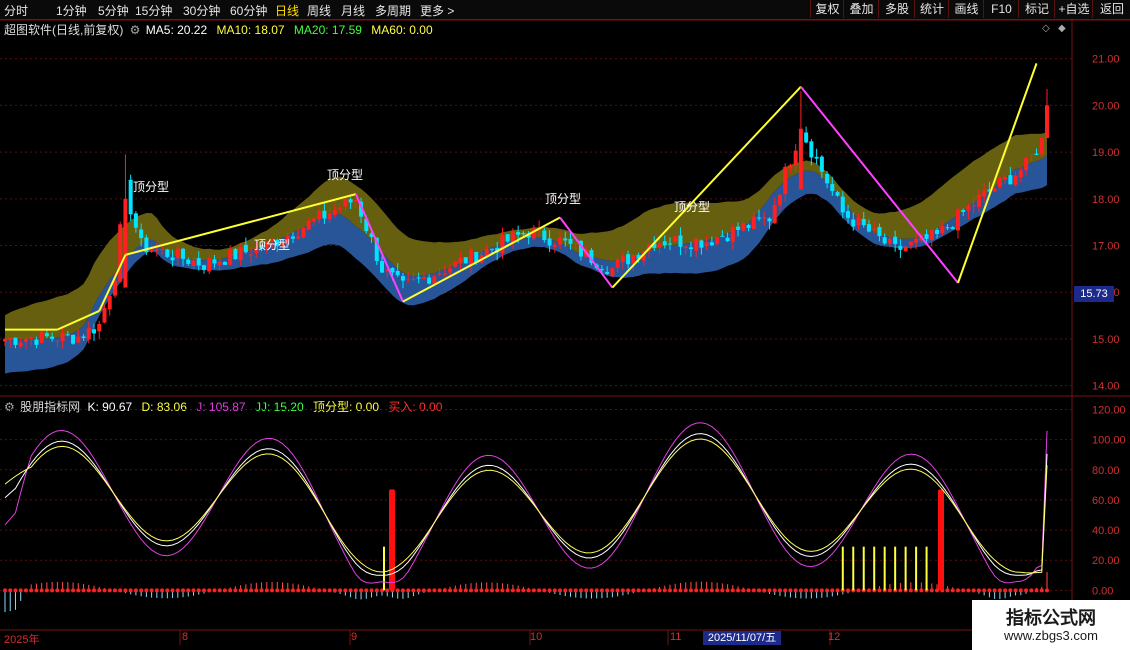  Describe the element at coordinates (692, 207) in the screenshot. I see `pattern-label-4: 顶分型` at that location.